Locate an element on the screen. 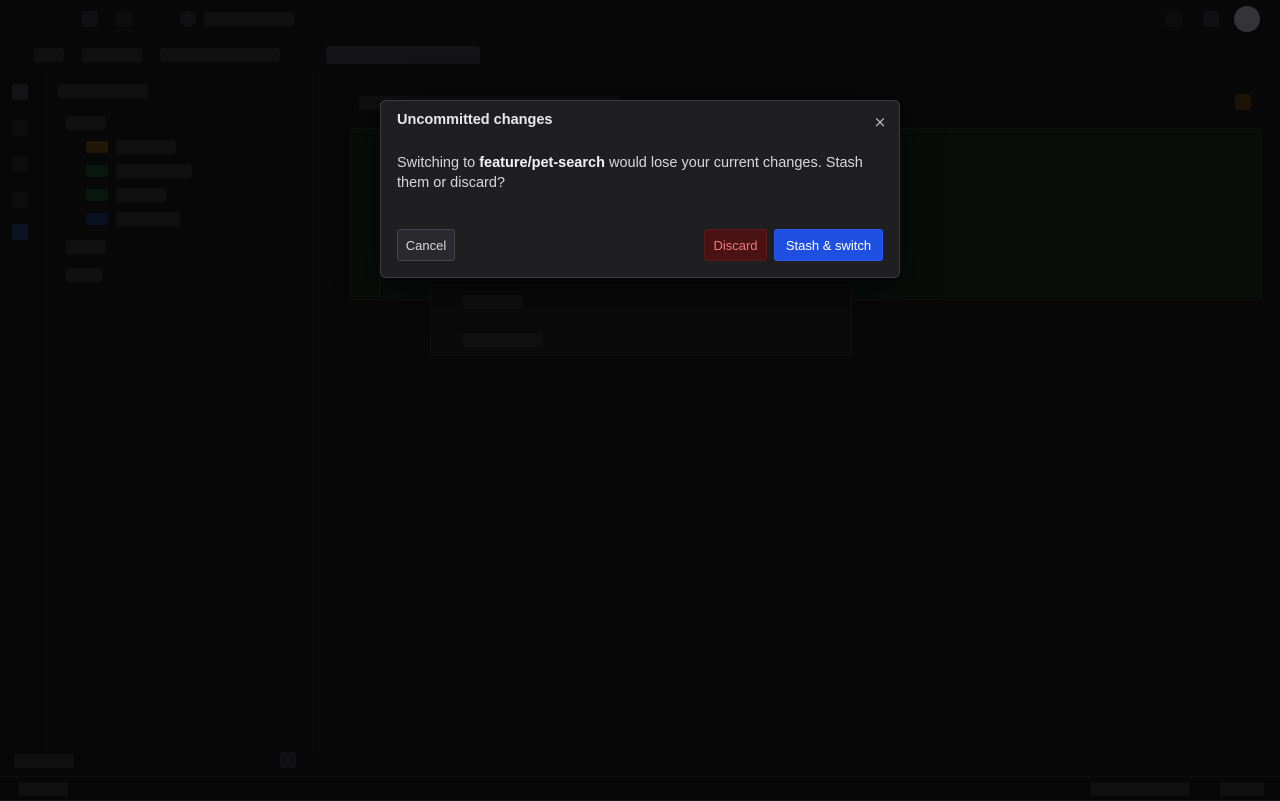  dialog-title: Uncommitted changes is located at coordinates (475, 120).